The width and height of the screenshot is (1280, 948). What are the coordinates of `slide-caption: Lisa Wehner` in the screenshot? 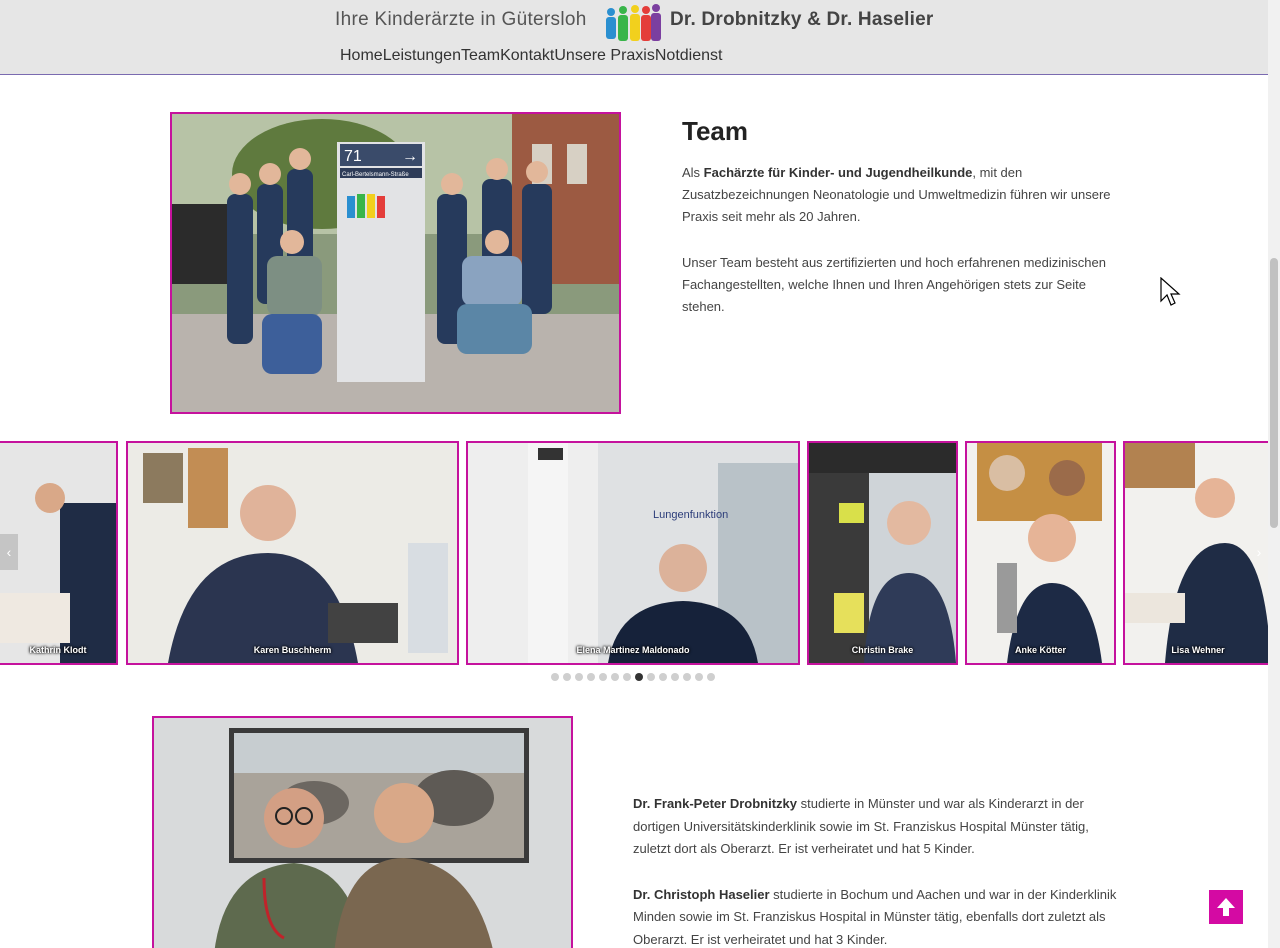 It's located at (1198, 650).